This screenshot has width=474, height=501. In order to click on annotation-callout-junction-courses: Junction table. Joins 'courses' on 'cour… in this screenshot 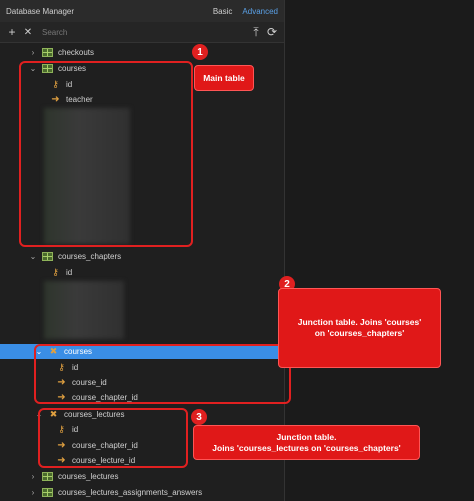, I will do `click(359, 328)`.